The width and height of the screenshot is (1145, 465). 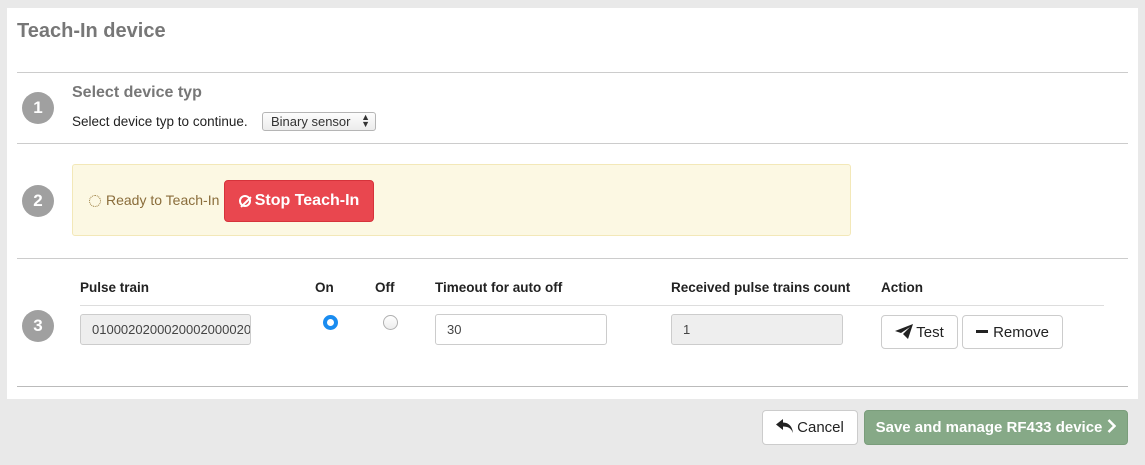 What do you see at coordinates (307, 200) in the screenshot?
I see `stop-teach-in-label: Stop Teach-In` at bounding box center [307, 200].